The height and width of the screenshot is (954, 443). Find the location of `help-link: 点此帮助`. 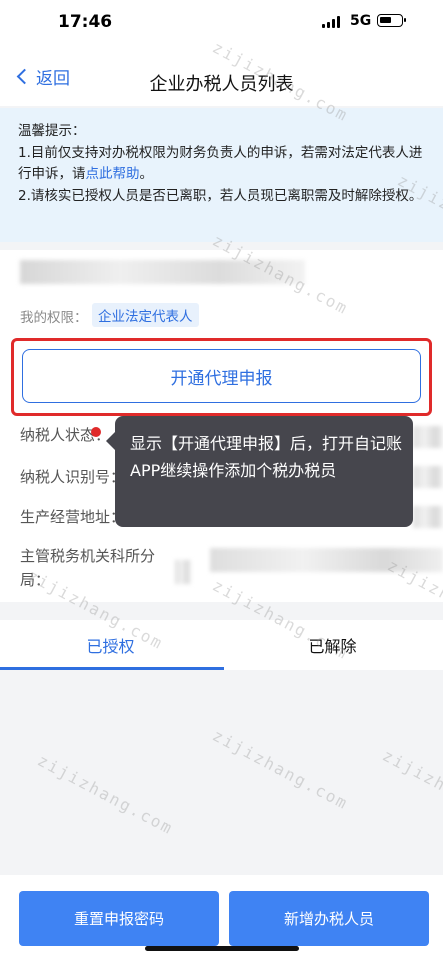

help-link: 点此帮助 is located at coordinates (113, 174).